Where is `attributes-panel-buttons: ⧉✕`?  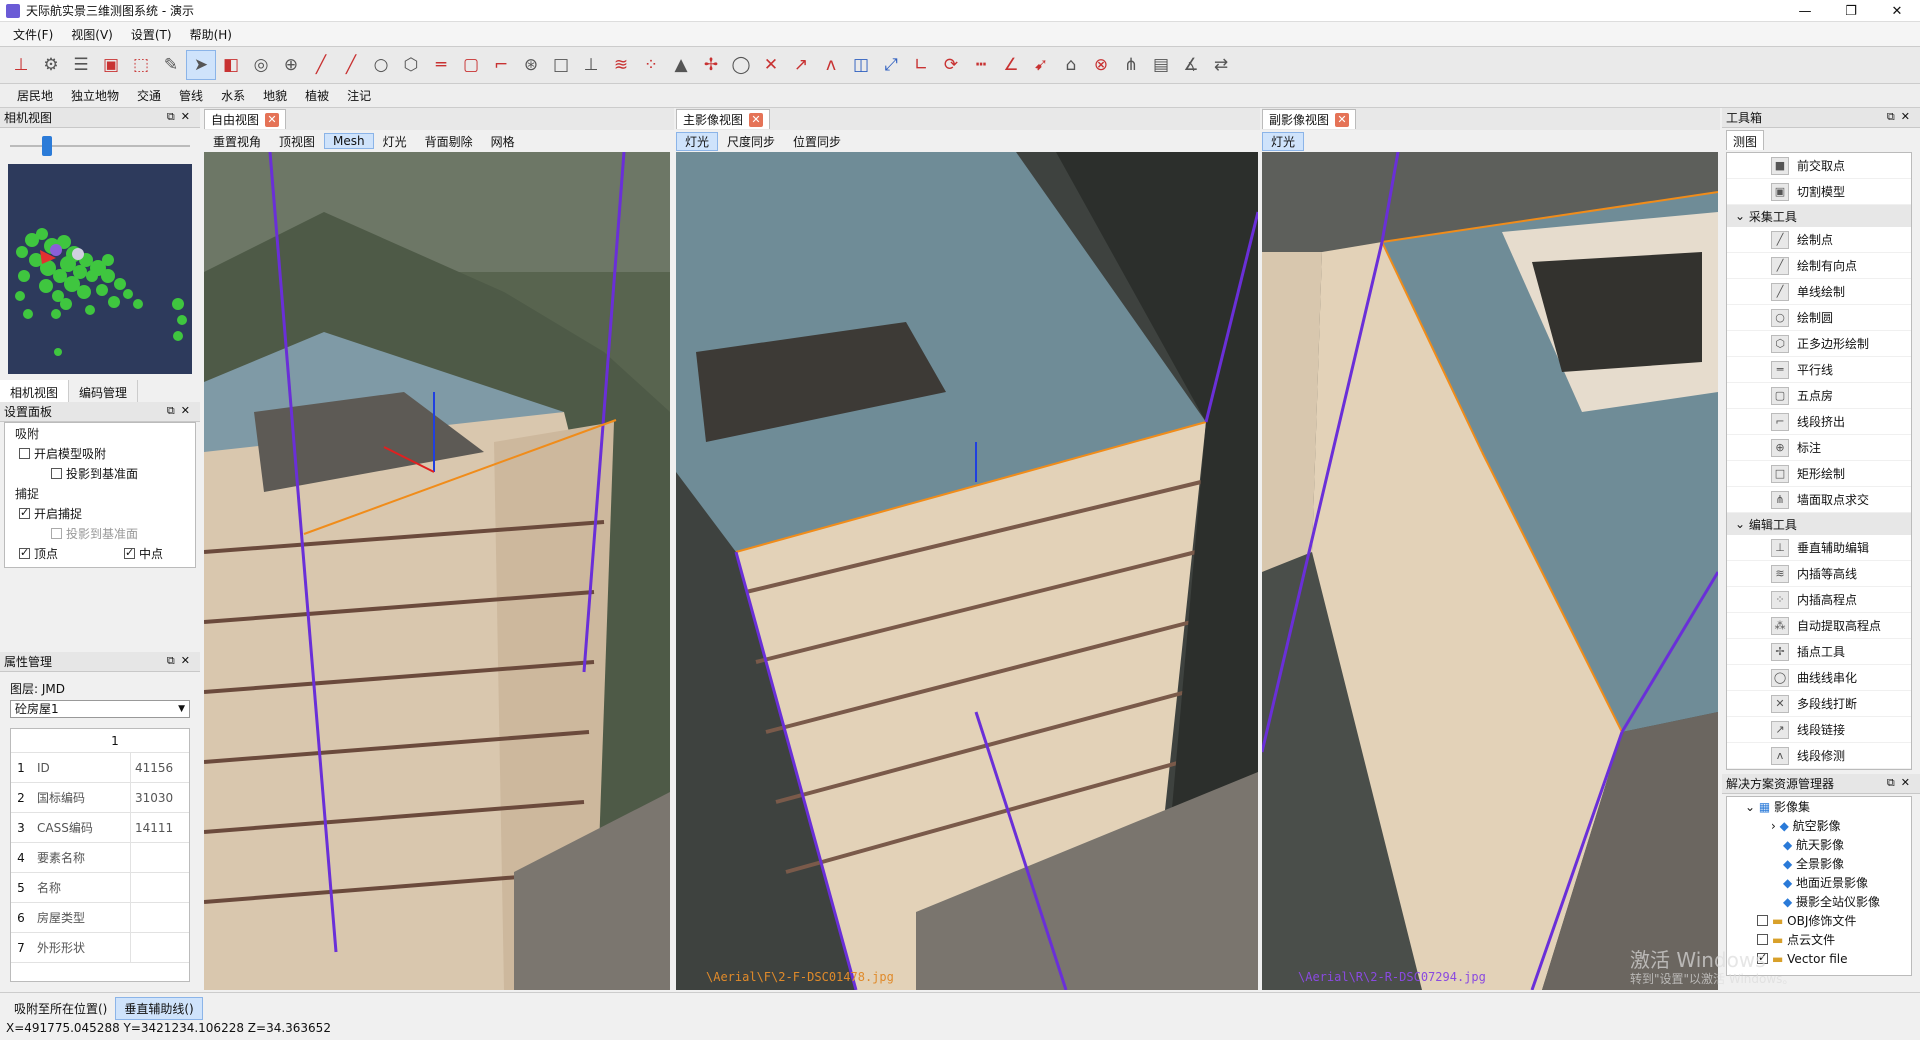 attributes-panel-buttons: ⧉✕ is located at coordinates (181, 661).